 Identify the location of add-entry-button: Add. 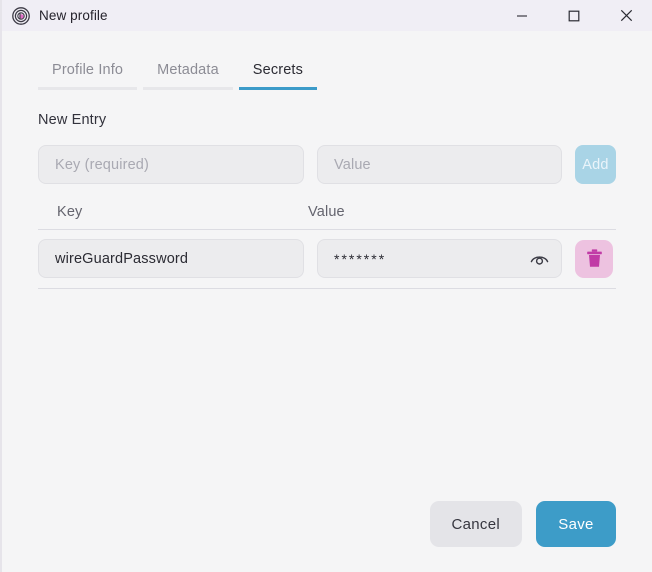
(595, 164).